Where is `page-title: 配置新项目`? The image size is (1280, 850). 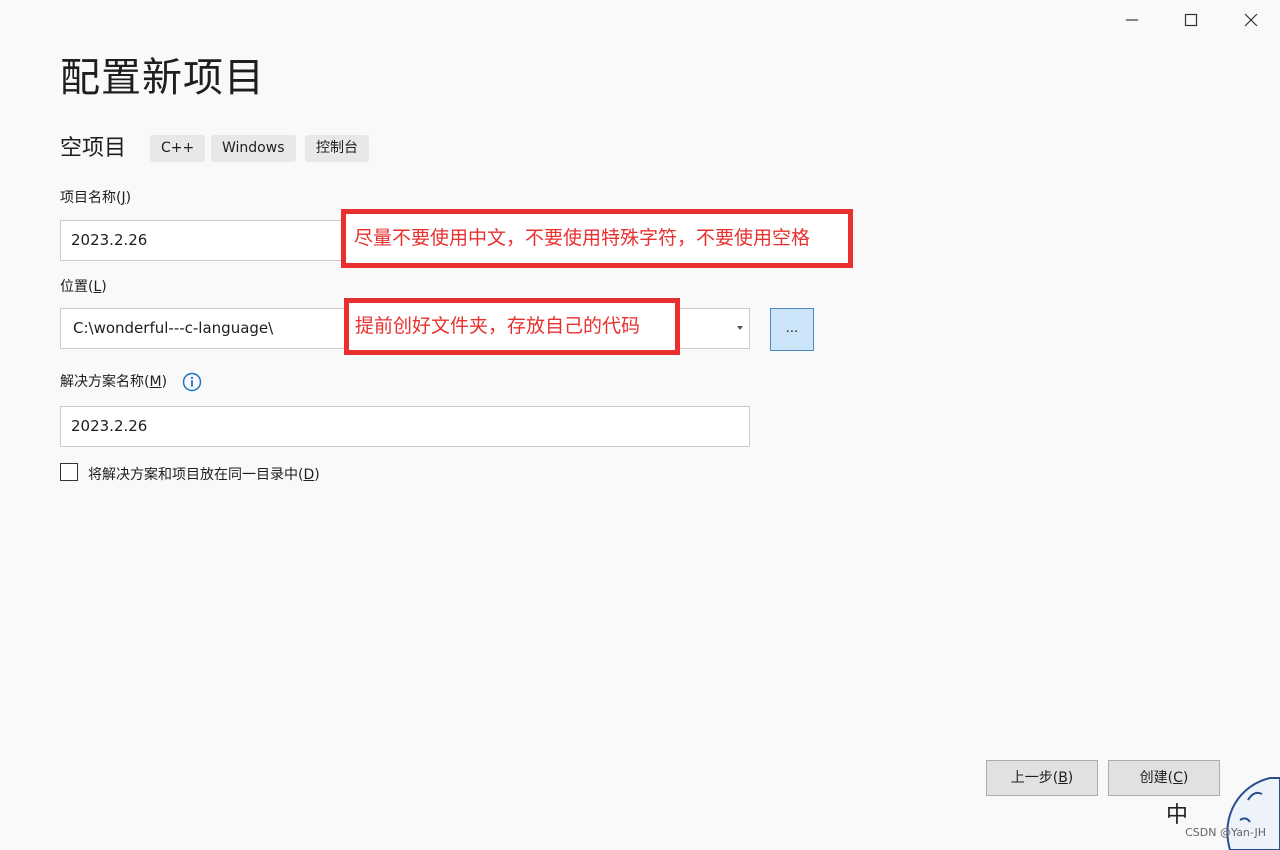
page-title: 配置新项目 is located at coordinates (162, 78).